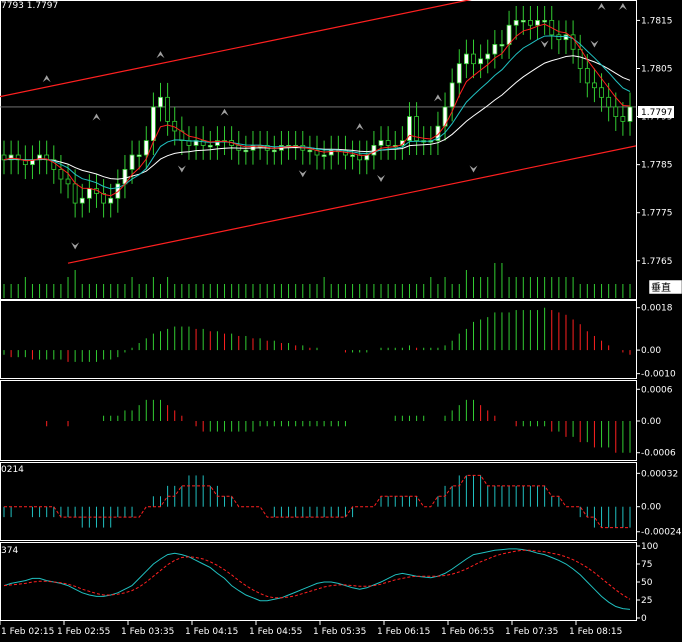 This screenshot has height=642, width=682. I want to click on y-tick-label: -0.0006, so click(658, 454).